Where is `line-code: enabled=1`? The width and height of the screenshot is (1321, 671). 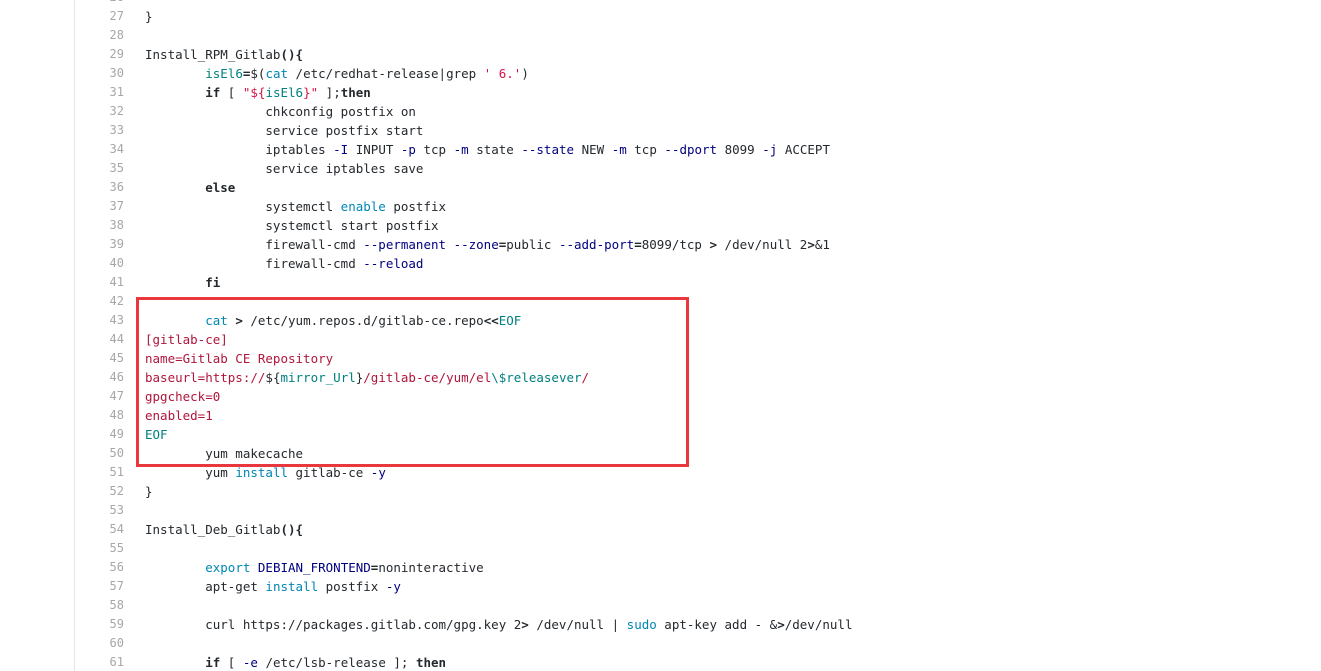
line-code: enabled=1 is located at coordinates (733, 415).